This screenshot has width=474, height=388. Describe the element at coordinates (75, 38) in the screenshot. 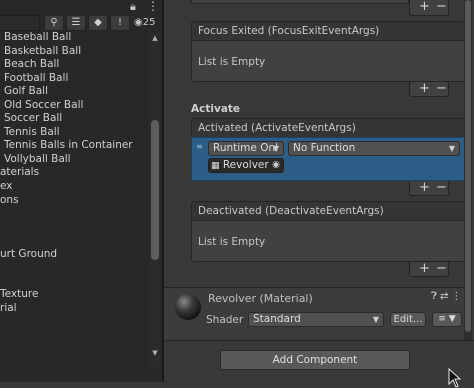

I see `list-item: Baseball Ball` at that location.